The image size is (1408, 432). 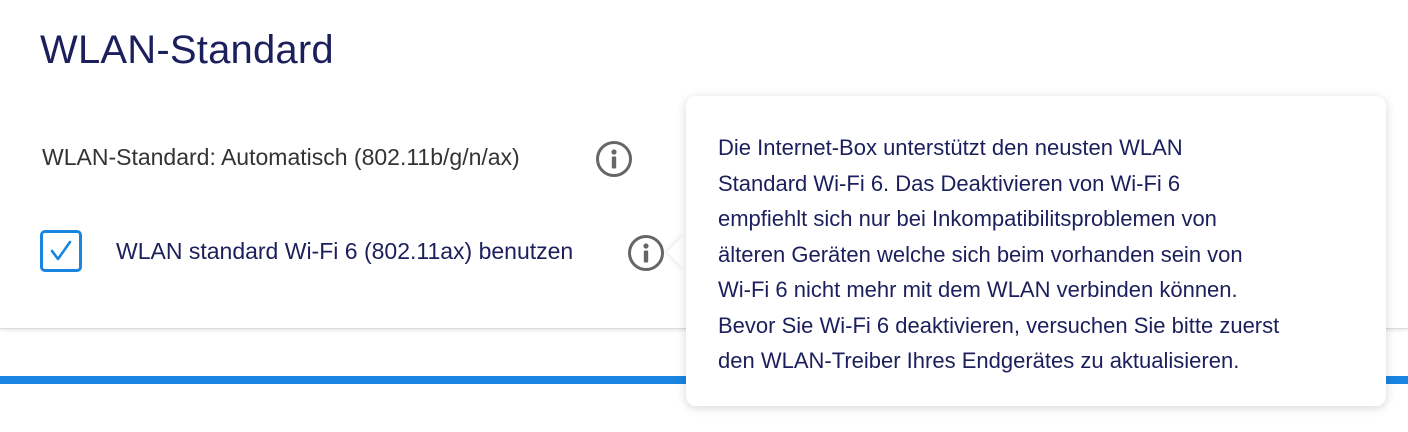 What do you see at coordinates (646, 253) in the screenshot?
I see `wifi6-info-icon` at bounding box center [646, 253].